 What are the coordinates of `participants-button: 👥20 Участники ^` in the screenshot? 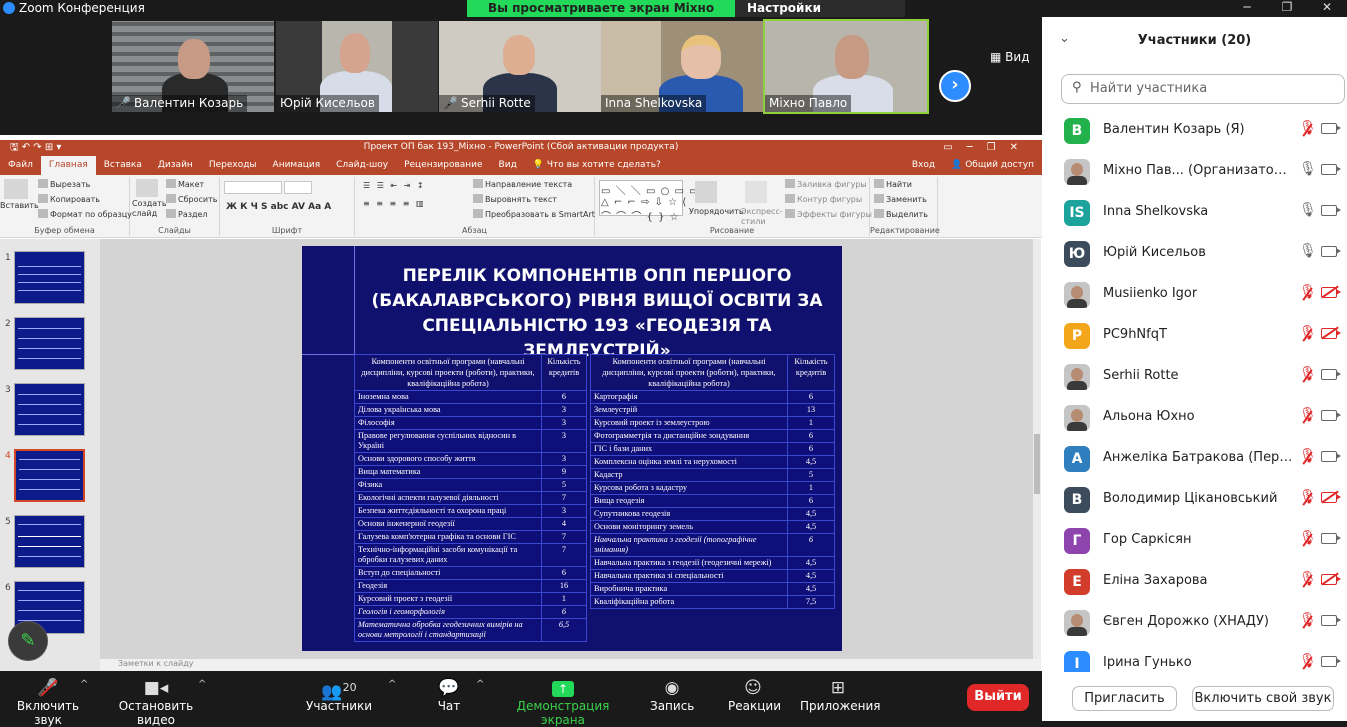 It's located at (351, 695).